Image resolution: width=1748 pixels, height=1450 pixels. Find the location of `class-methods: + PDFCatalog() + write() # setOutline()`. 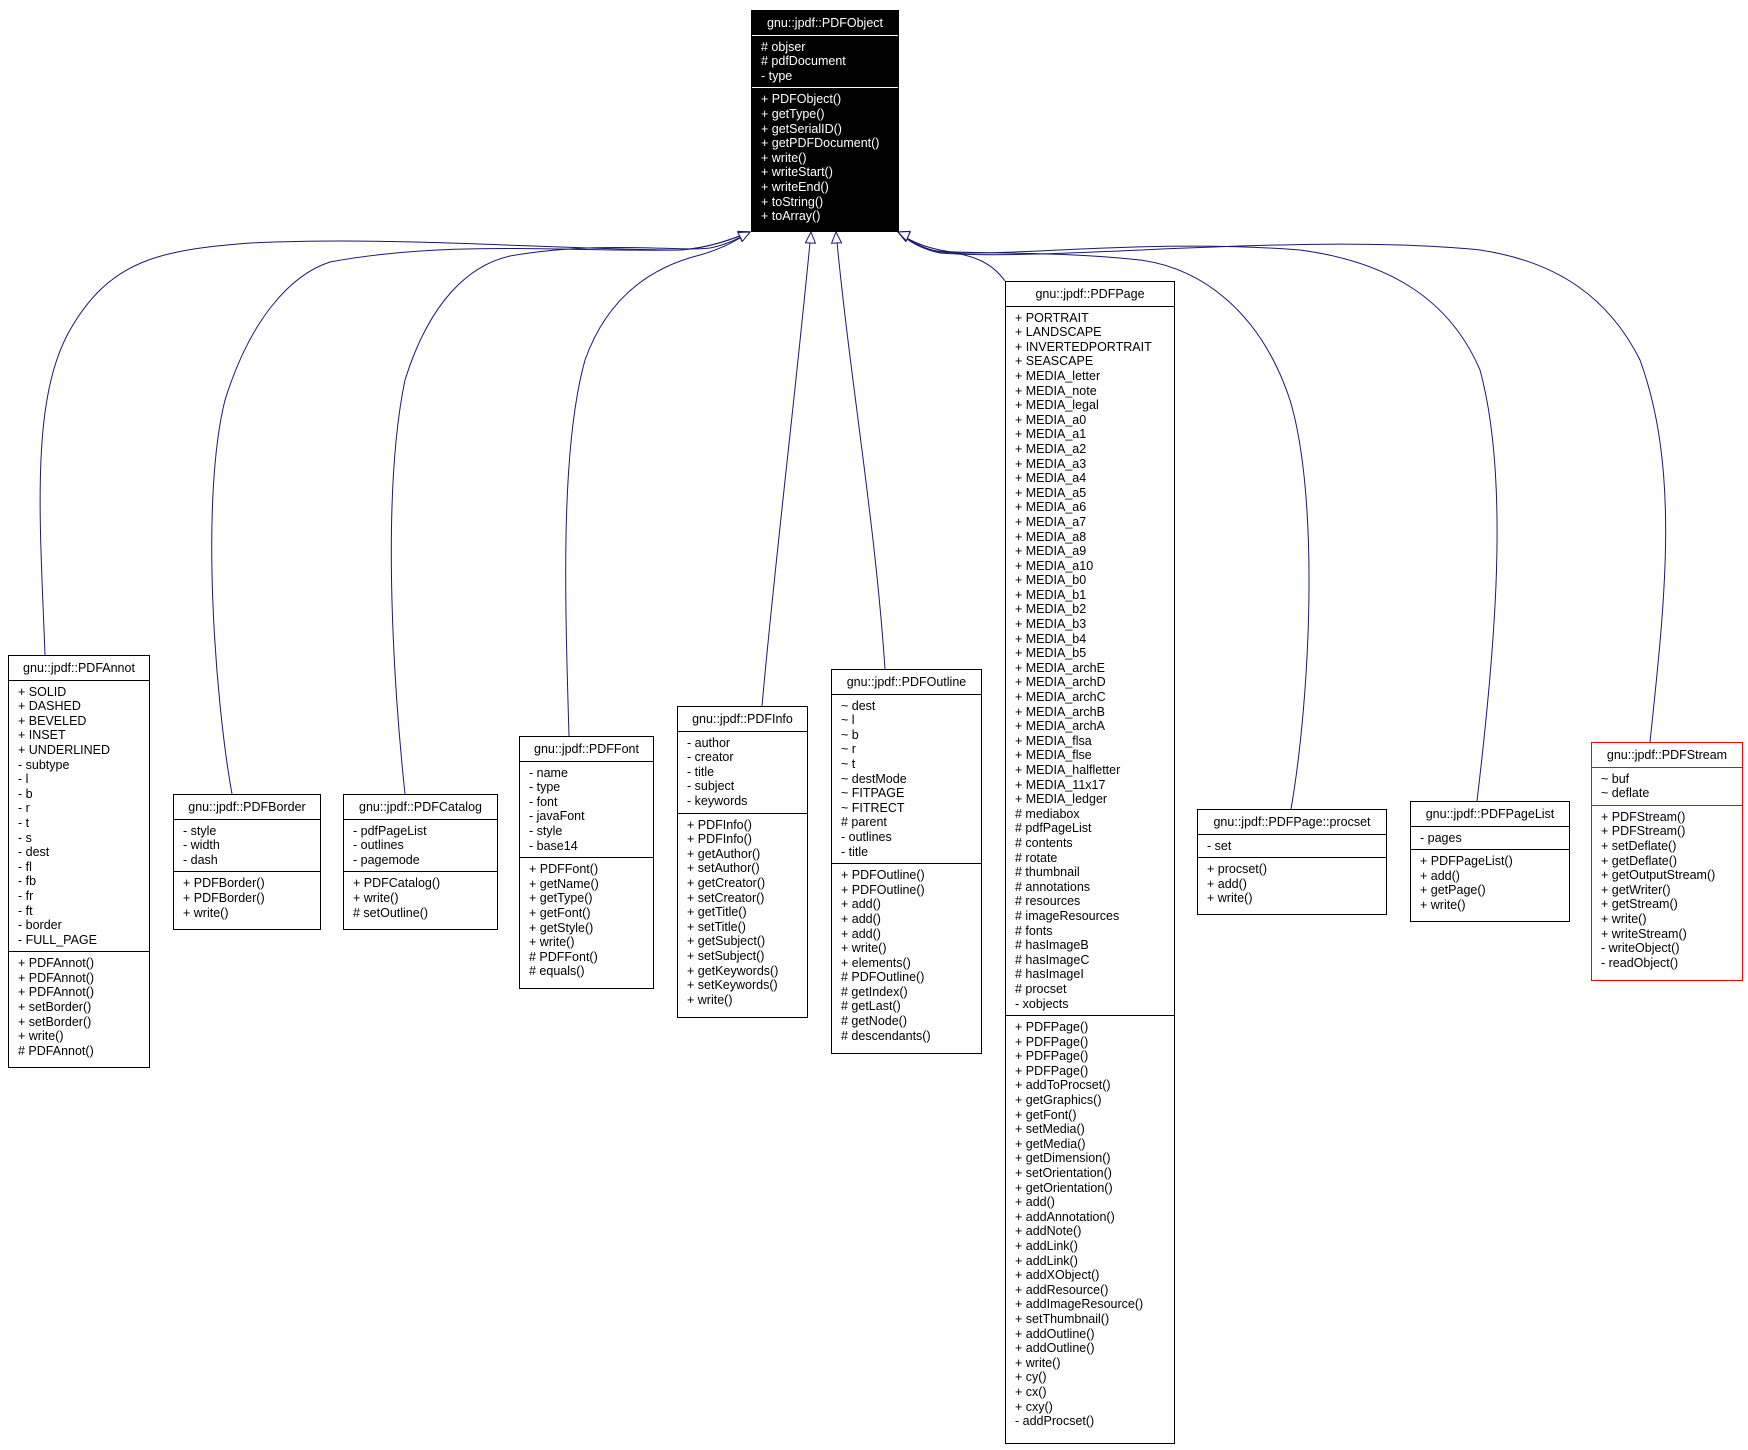

class-methods: + PDFCatalog() + write() # setOutline() is located at coordinates (420, 898).